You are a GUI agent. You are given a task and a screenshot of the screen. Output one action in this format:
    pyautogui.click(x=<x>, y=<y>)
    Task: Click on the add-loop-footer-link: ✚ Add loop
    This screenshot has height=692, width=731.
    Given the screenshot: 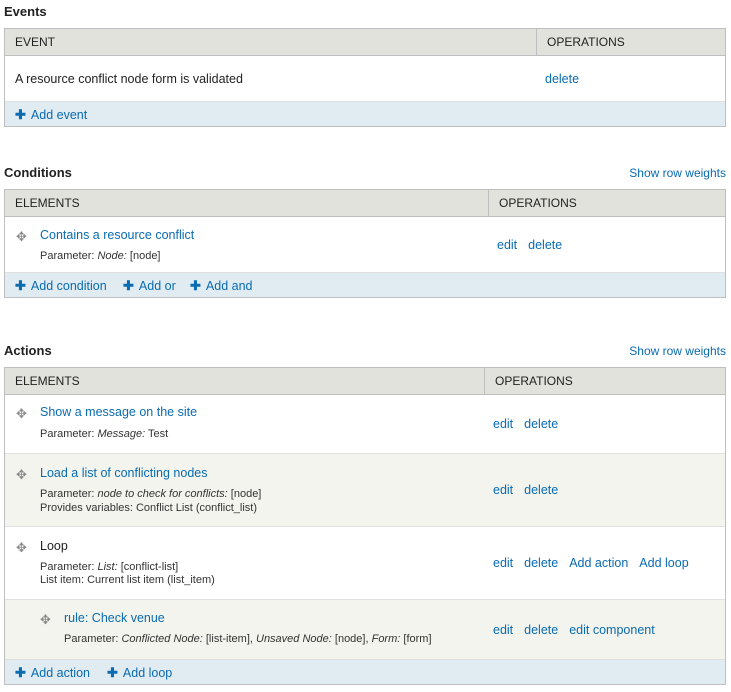 What is the action you would take?
    pyautogui.click(x=139, y=673)
    